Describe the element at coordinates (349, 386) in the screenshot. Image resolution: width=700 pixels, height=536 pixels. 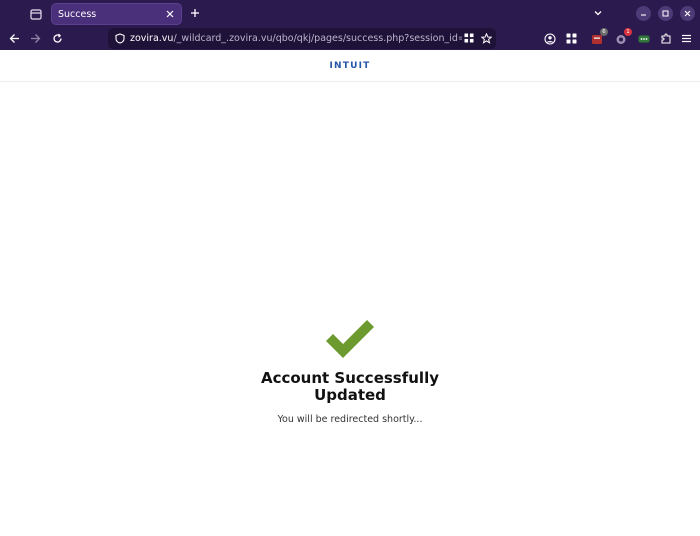
I see `success-heading: Account Successfully Updated` at that location.